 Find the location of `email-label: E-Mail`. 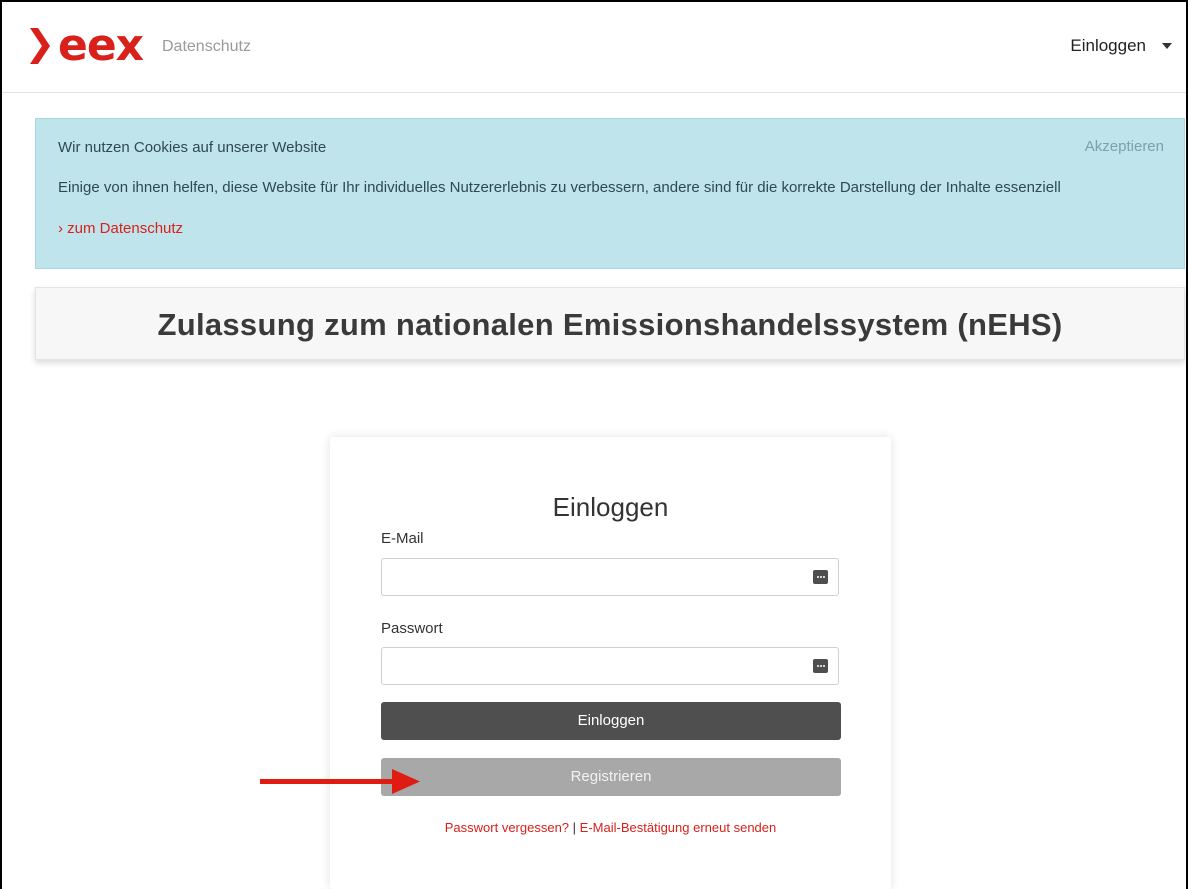

email-label: E-Mail is located at coordinates (402, 538).